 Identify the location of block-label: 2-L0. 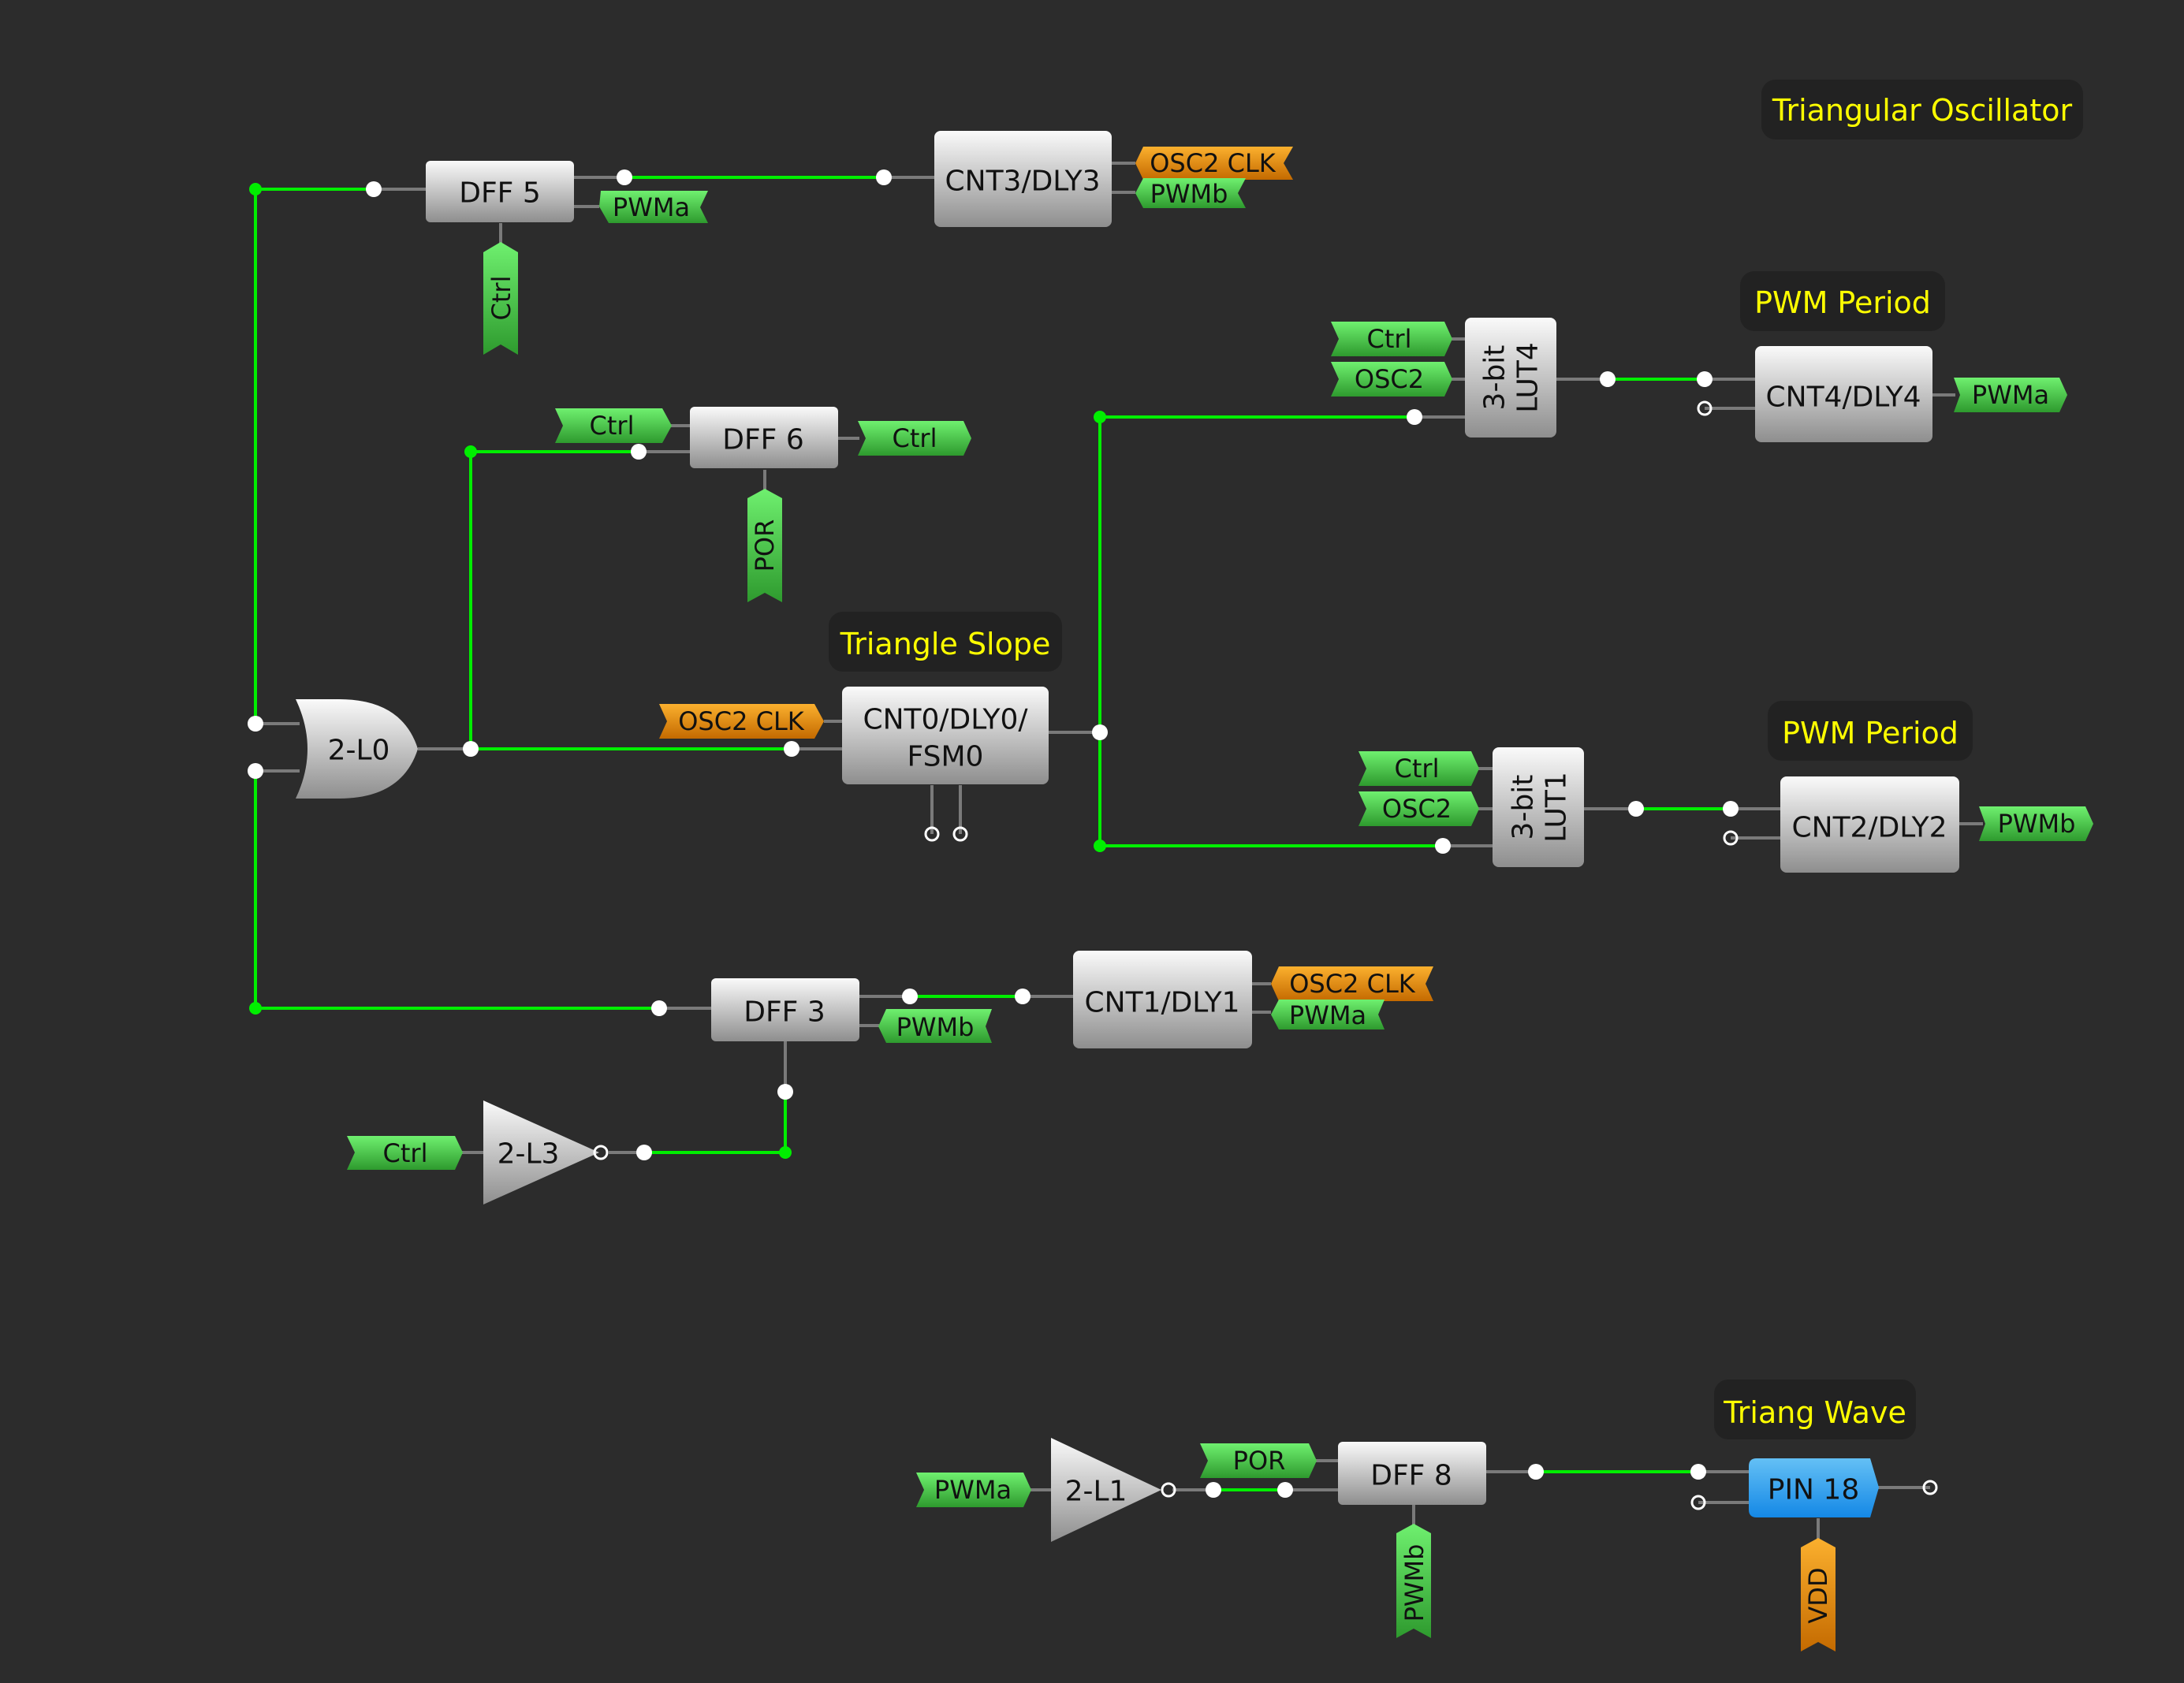
(359, 751).